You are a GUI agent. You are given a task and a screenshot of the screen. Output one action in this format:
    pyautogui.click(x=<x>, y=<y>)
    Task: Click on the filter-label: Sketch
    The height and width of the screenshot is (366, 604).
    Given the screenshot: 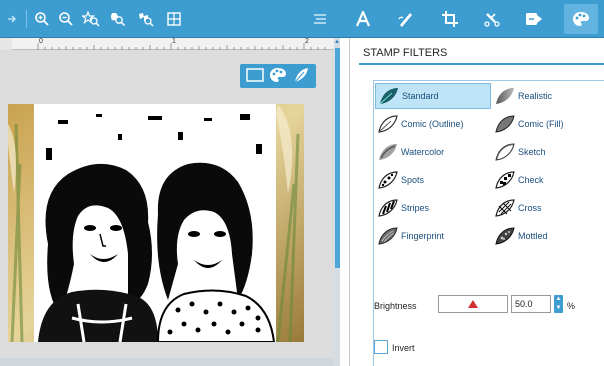 What is the action you would take?
    pyautogui.click(x=532, y=152)
    